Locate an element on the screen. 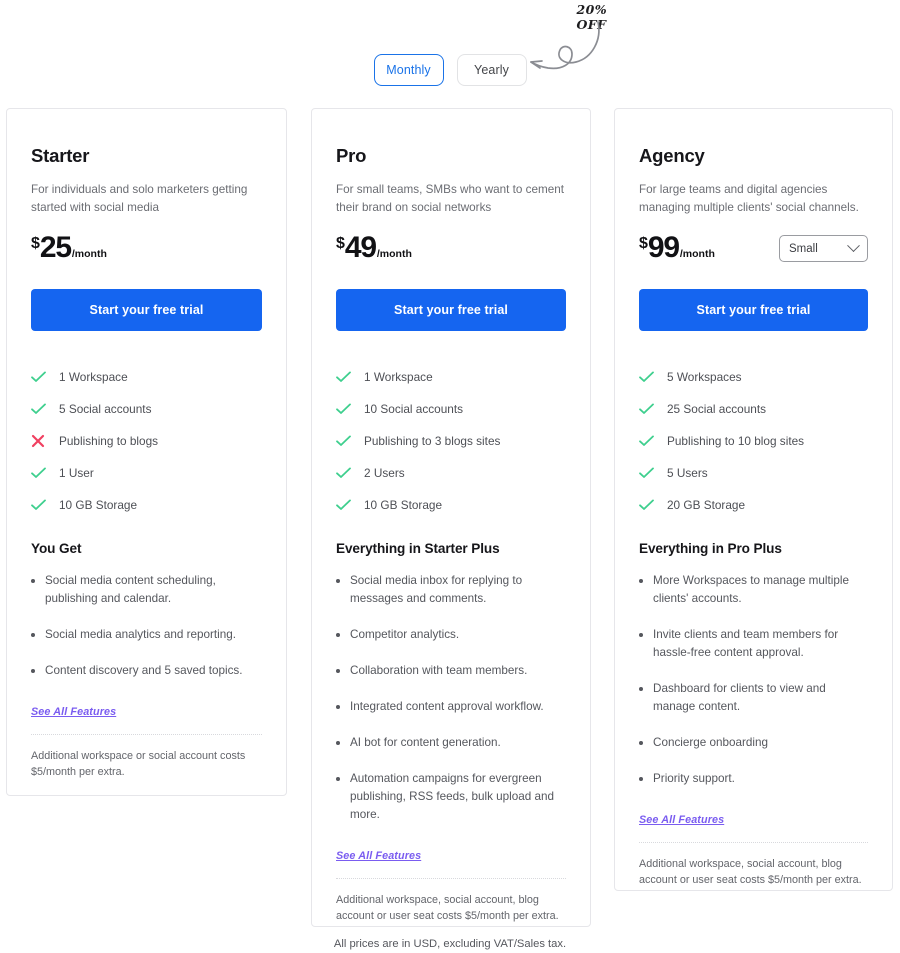  benefit-item: Social media analytics and reporting. is located at coordinates (146, 635).